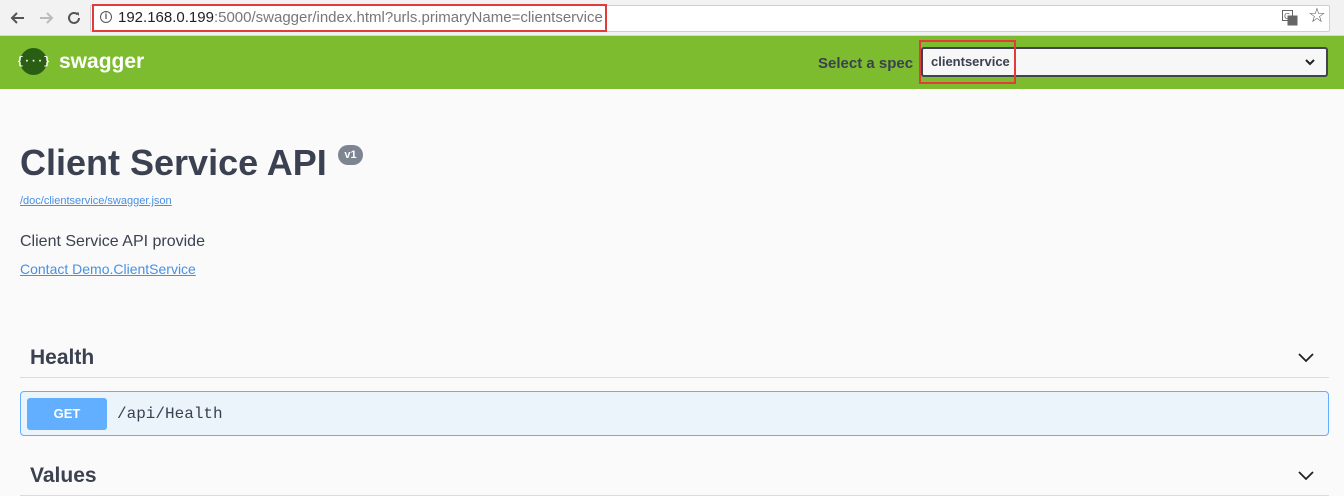 The width and height of the screenshot is (1344, 496). What do you see at coordinates (350, 155) in the screenshot?
I see `version-badge: v1` at bounding box center [350, 155].